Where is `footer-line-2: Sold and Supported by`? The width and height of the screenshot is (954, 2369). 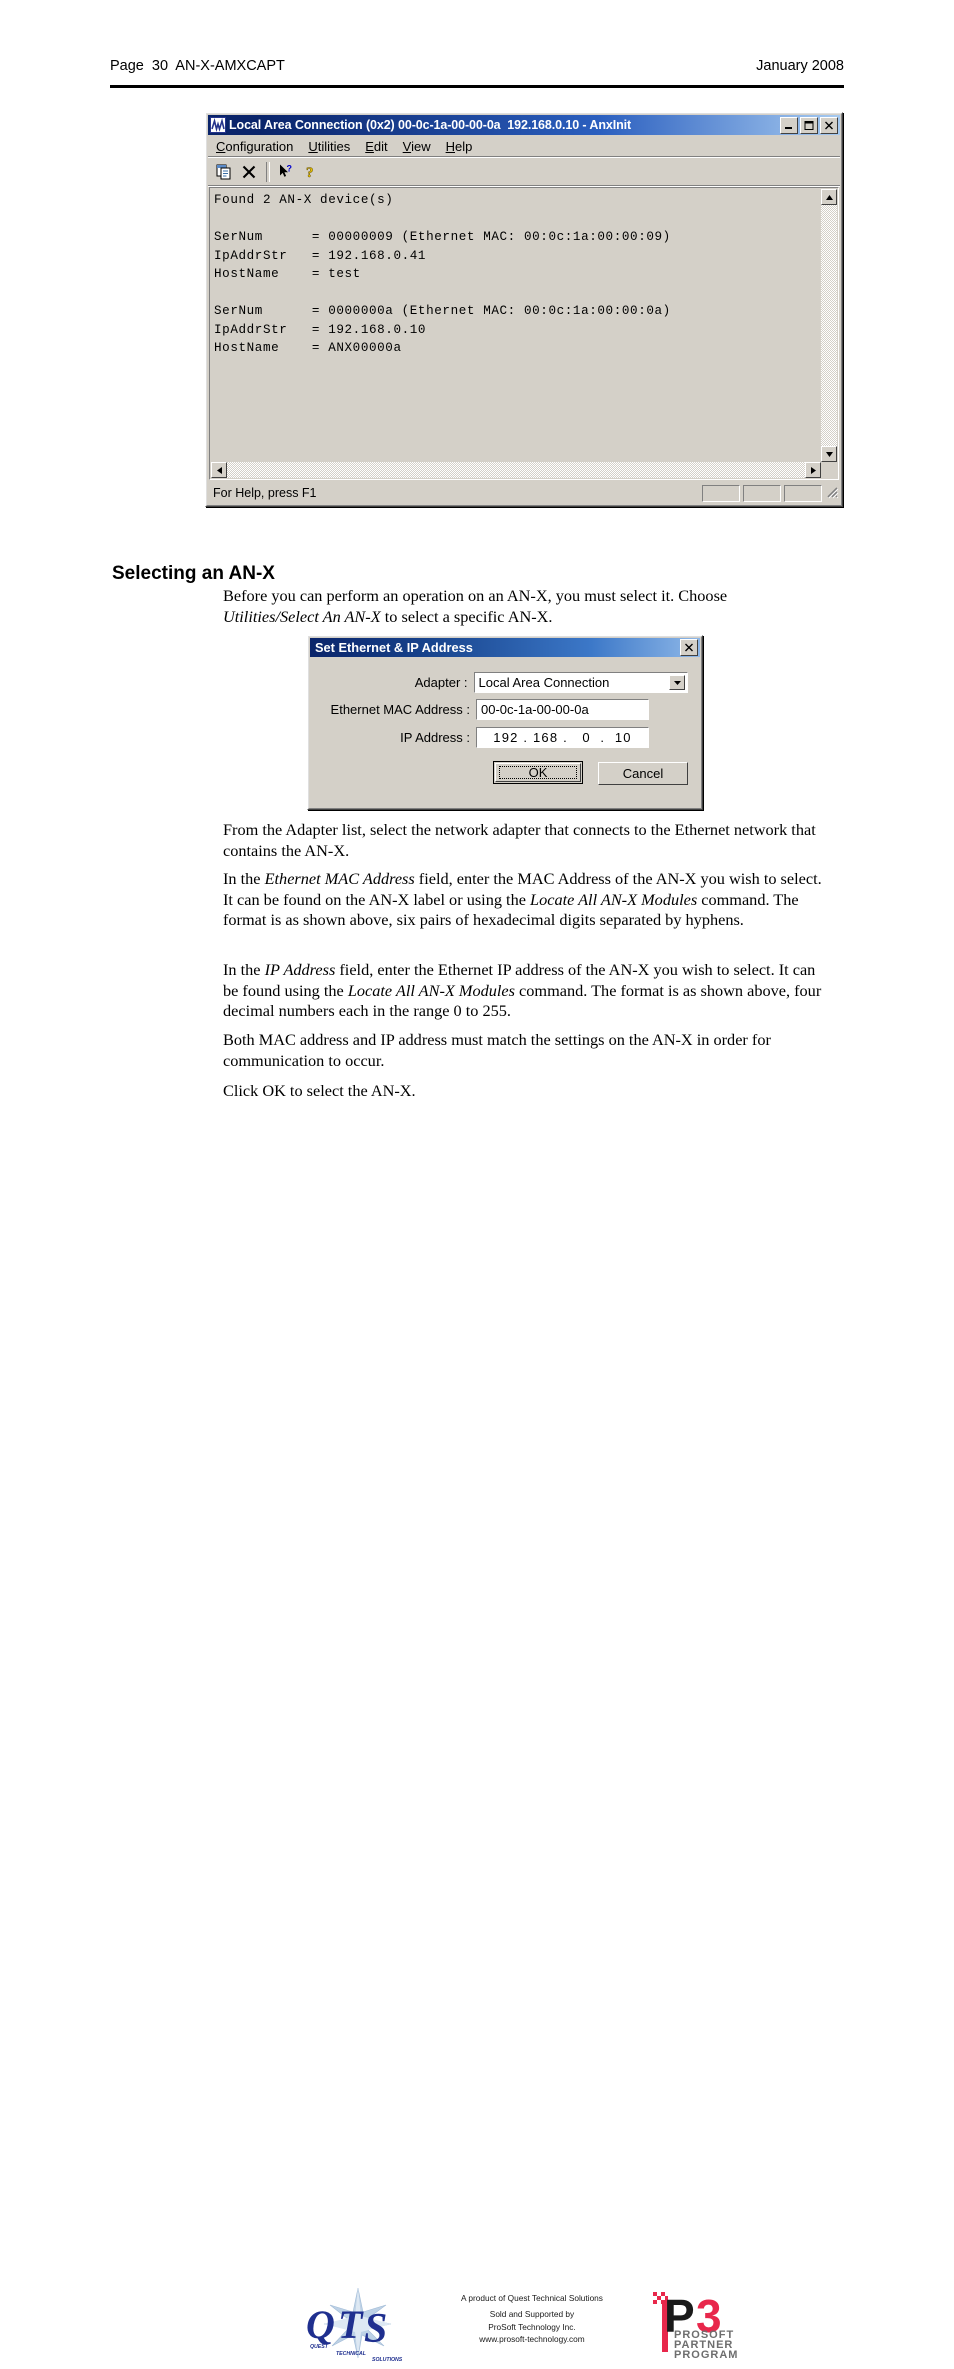 footer-line-2: Sold and Supported by is located at coordinates (532, 2314).